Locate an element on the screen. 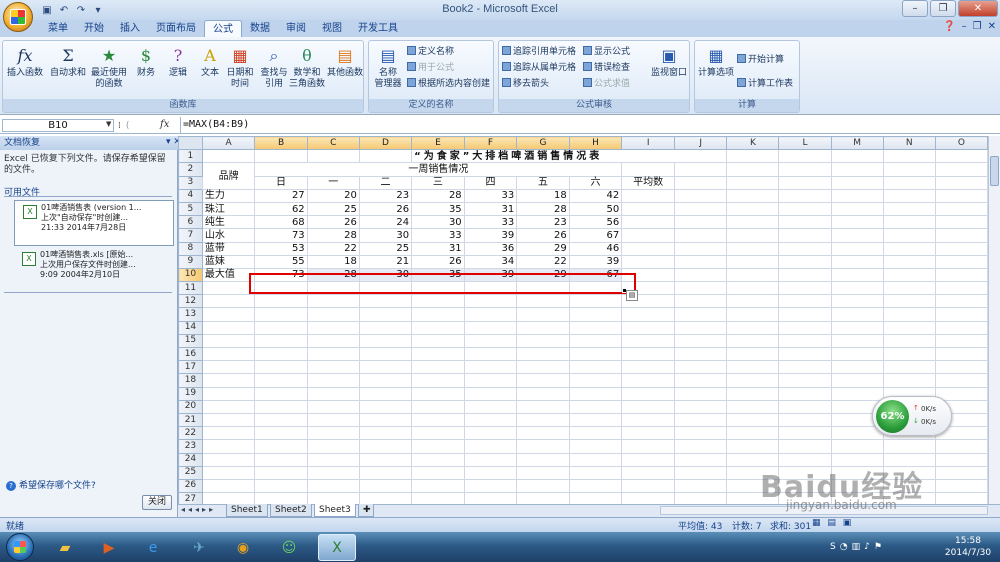 The width and height of the screenshot is (1000, 562). row-header: 2 is located at coordinates (190, 169).